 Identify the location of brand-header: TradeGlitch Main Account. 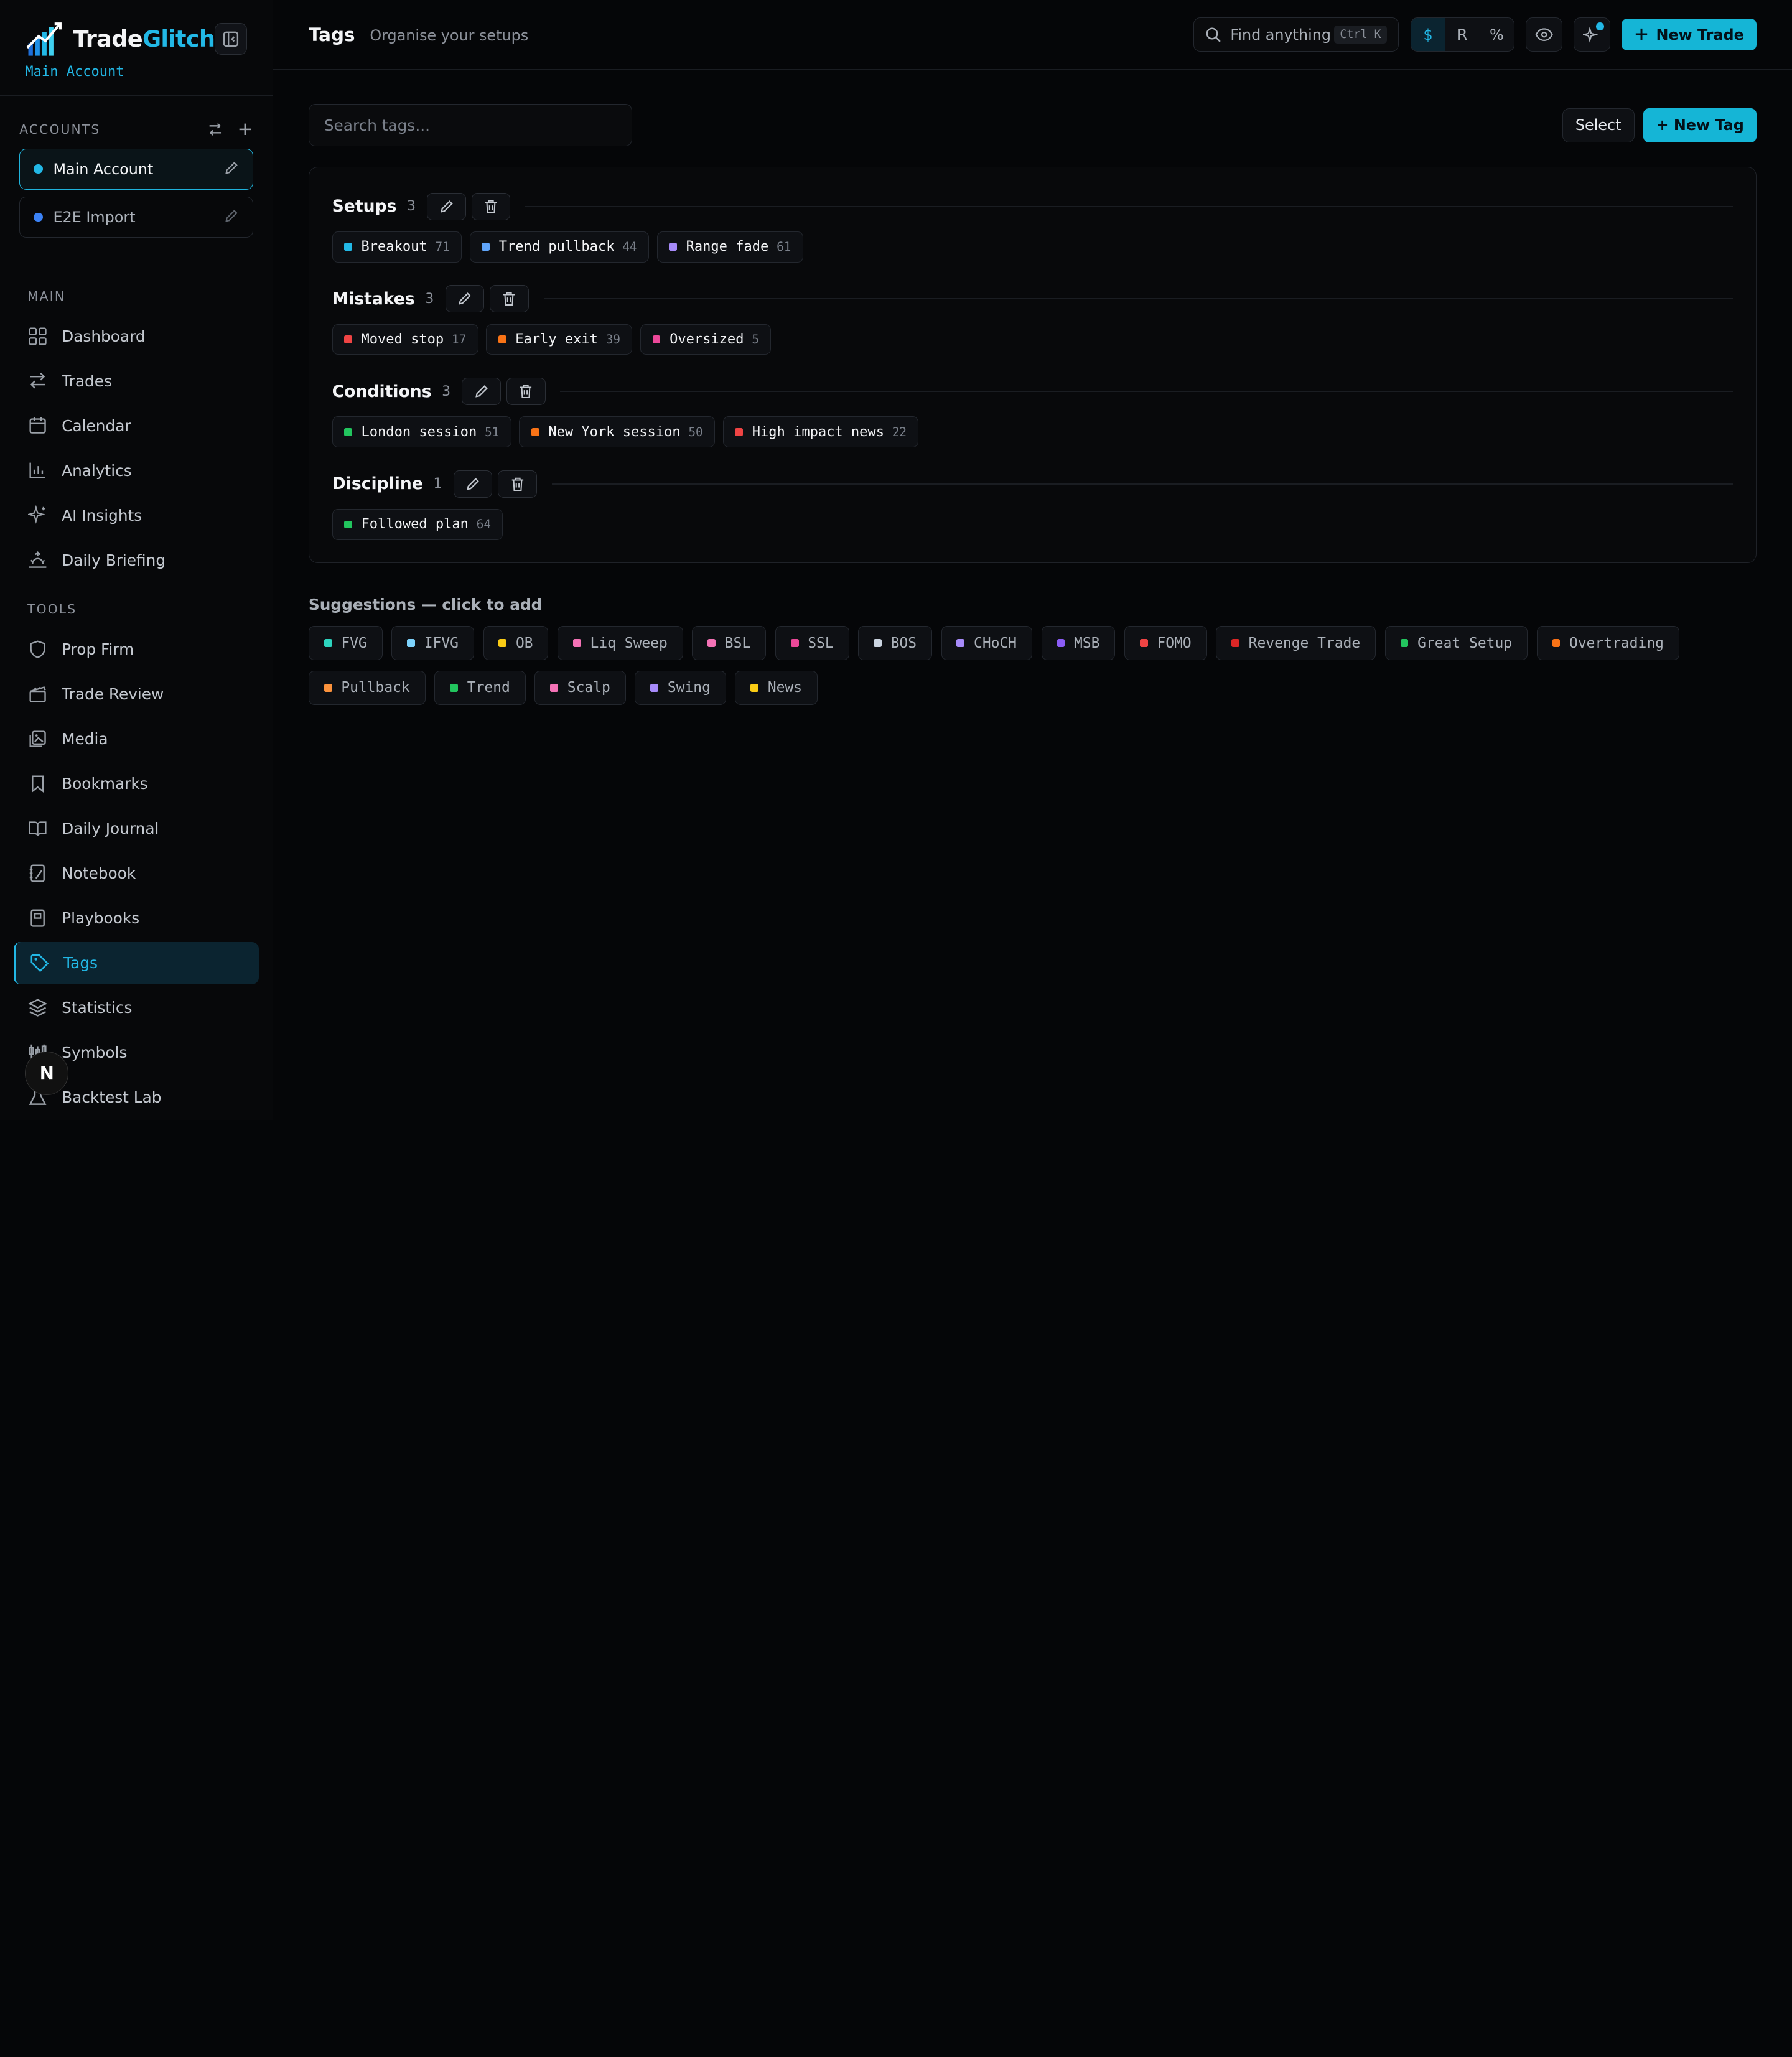
(136, 48).